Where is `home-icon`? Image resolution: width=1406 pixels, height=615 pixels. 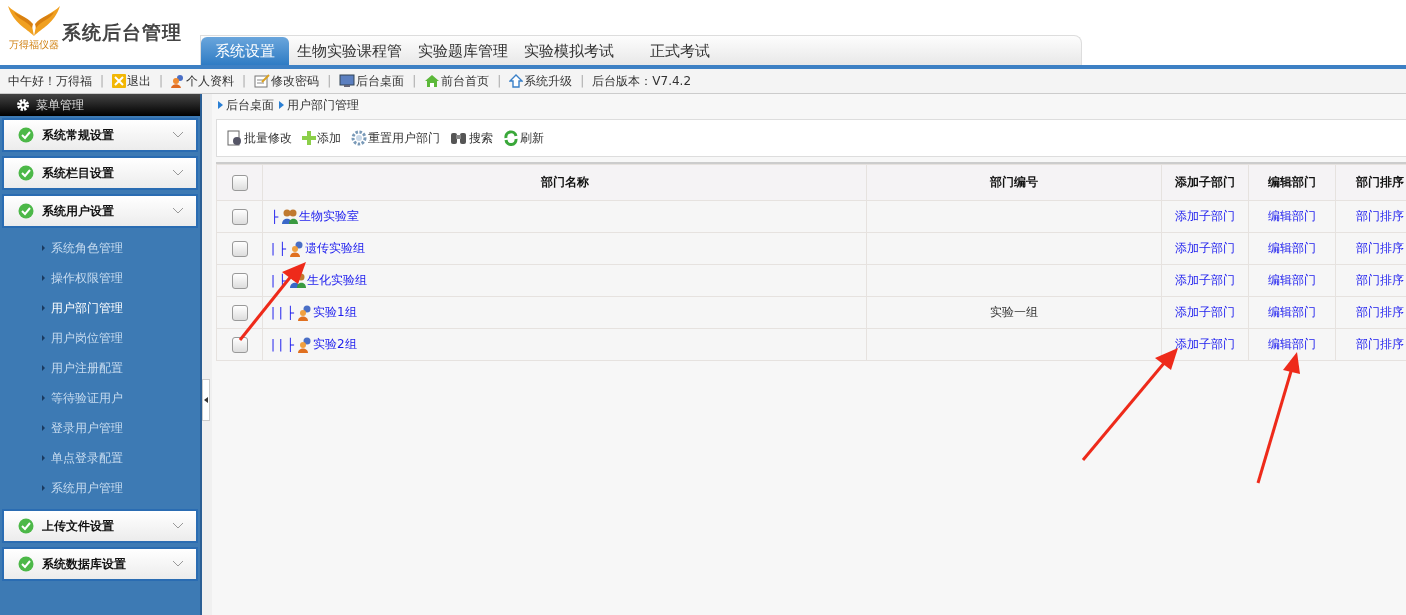 home-icon is located at coordinates (432, 81).